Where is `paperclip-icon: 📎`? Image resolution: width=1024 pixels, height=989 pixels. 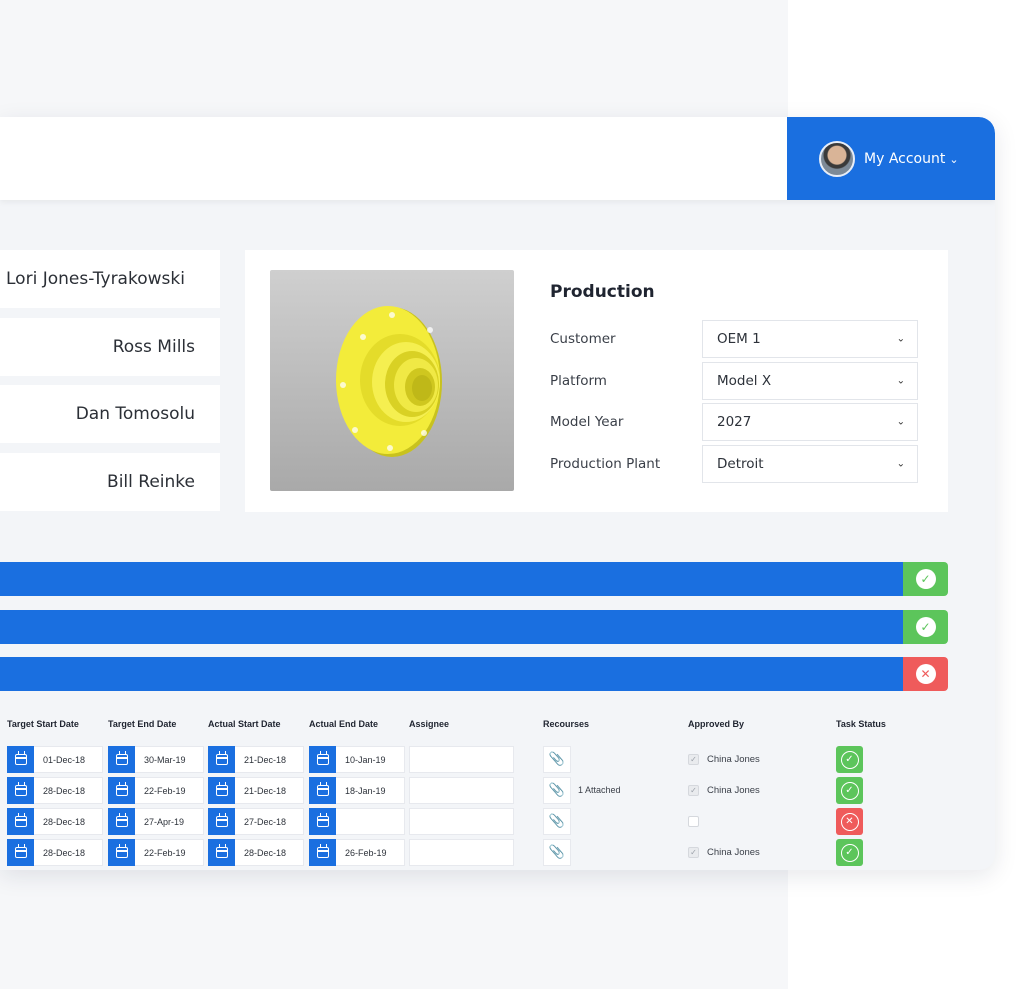 paperclip-icon: 📎 is located at coordinates (557, 852).